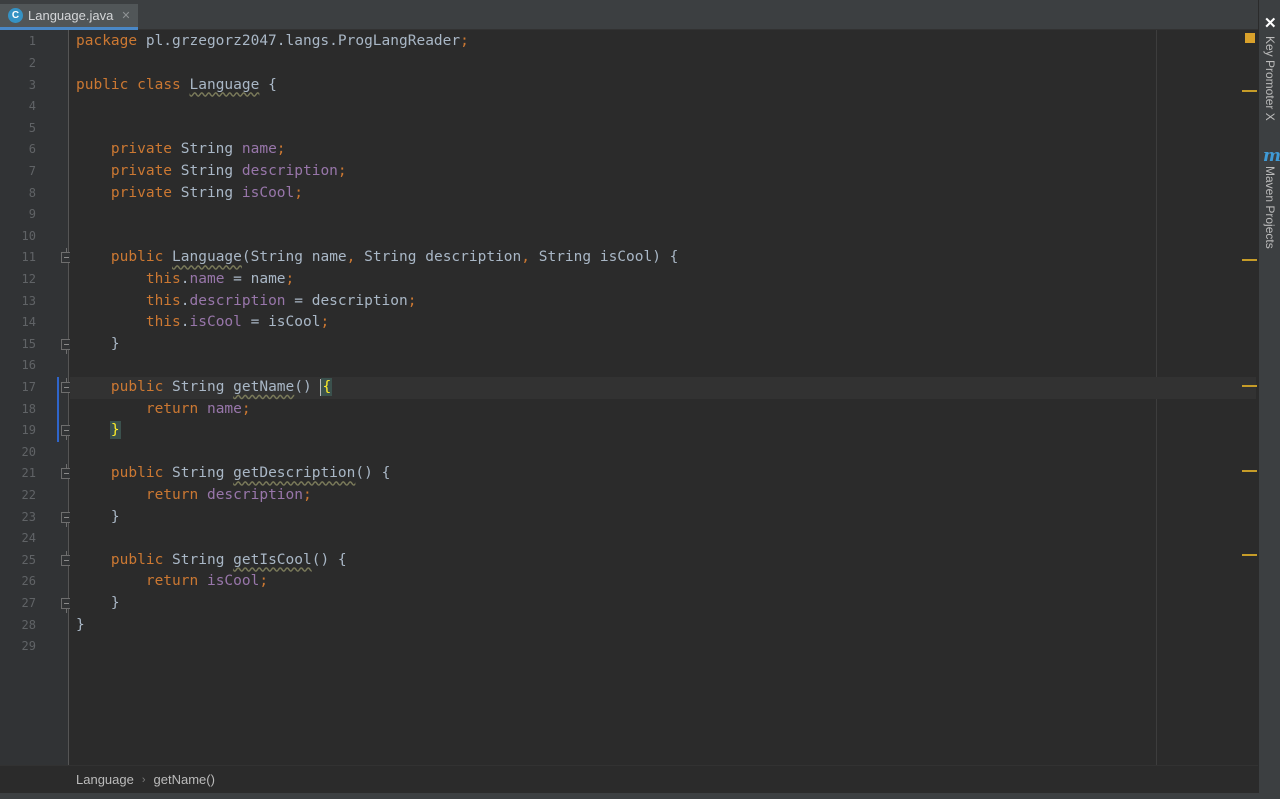 The width and height of the screenshot is (1280, 799). I want to click on line-number: 19, so click(28, 430).